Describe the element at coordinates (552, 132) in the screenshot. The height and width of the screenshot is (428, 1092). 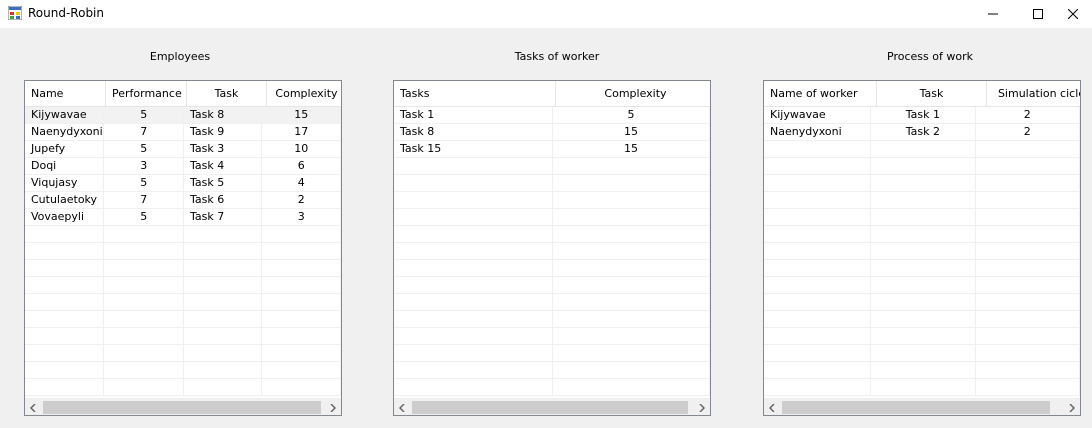
I see `table-row: Task 8 15` at that location.